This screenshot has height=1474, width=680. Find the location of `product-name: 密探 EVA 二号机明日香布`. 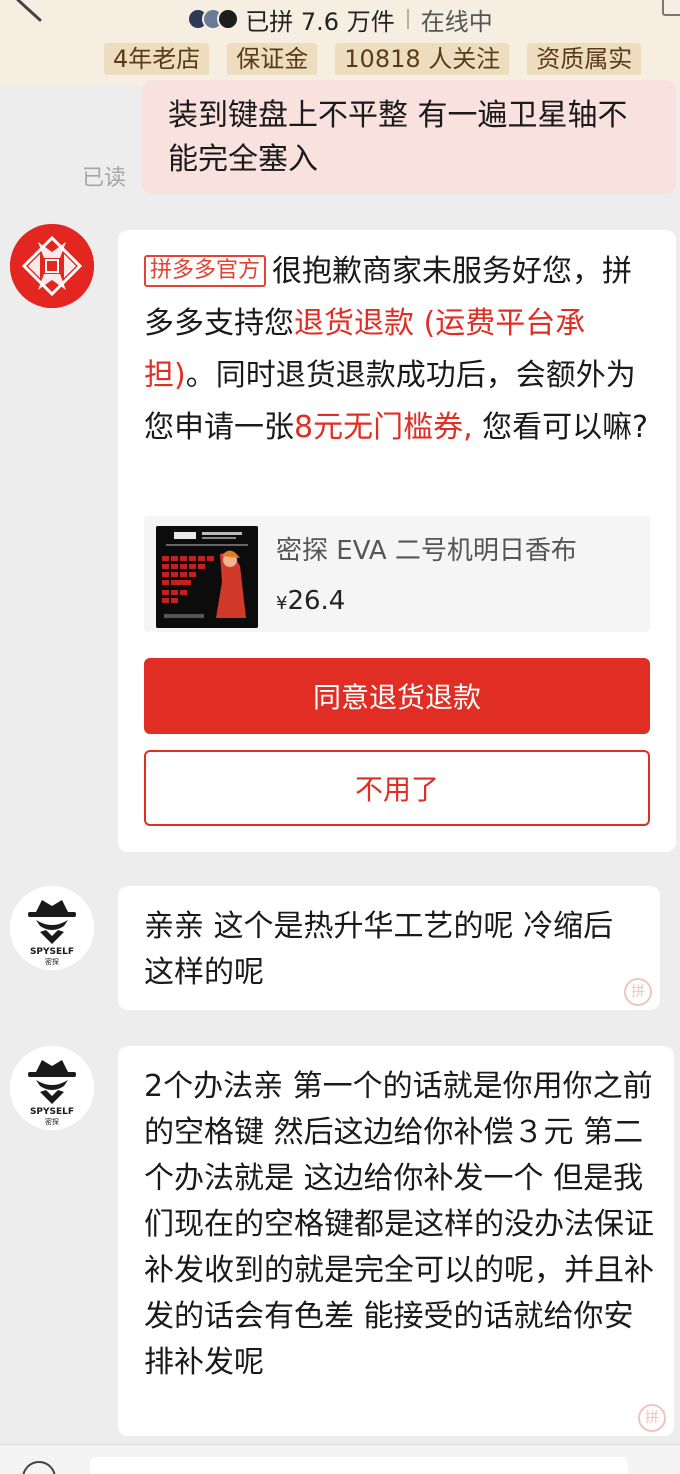

product-name: 密探 EVA 二号机明日香布 is located at coordinates (426, 551).